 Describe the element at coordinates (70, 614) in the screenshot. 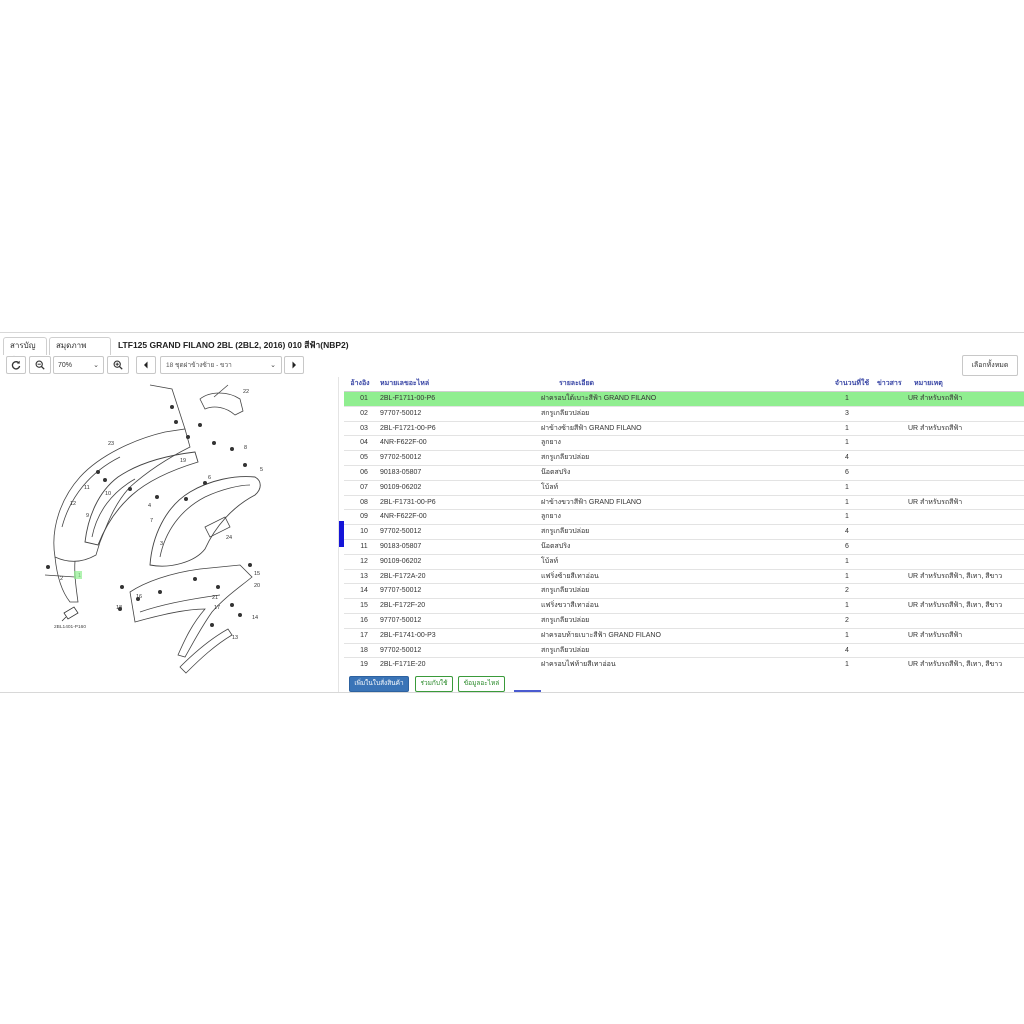

I see `front-direction-icon` at that location.